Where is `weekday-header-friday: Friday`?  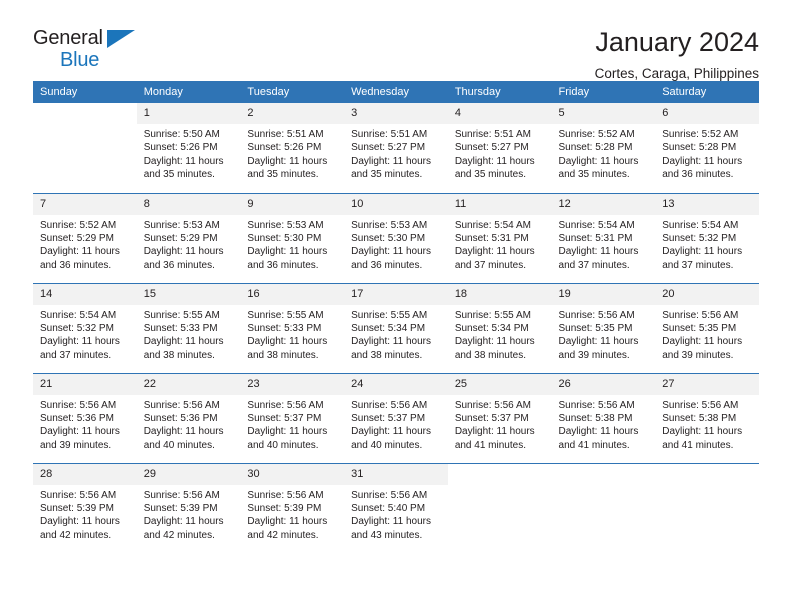 weekday-header-friday: Friday is located at coordinates (603, 92).